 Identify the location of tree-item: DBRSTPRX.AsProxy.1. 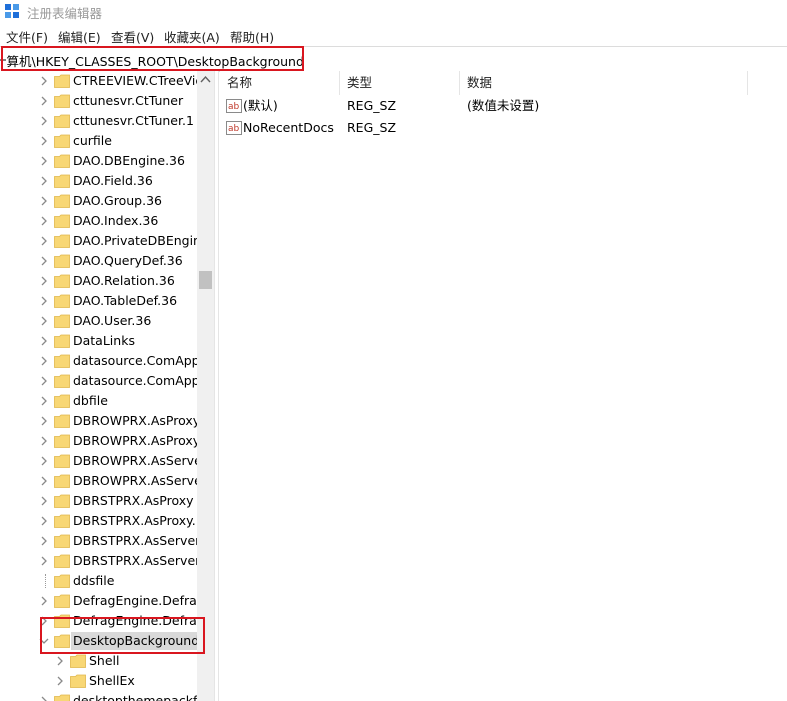
(102, 521).